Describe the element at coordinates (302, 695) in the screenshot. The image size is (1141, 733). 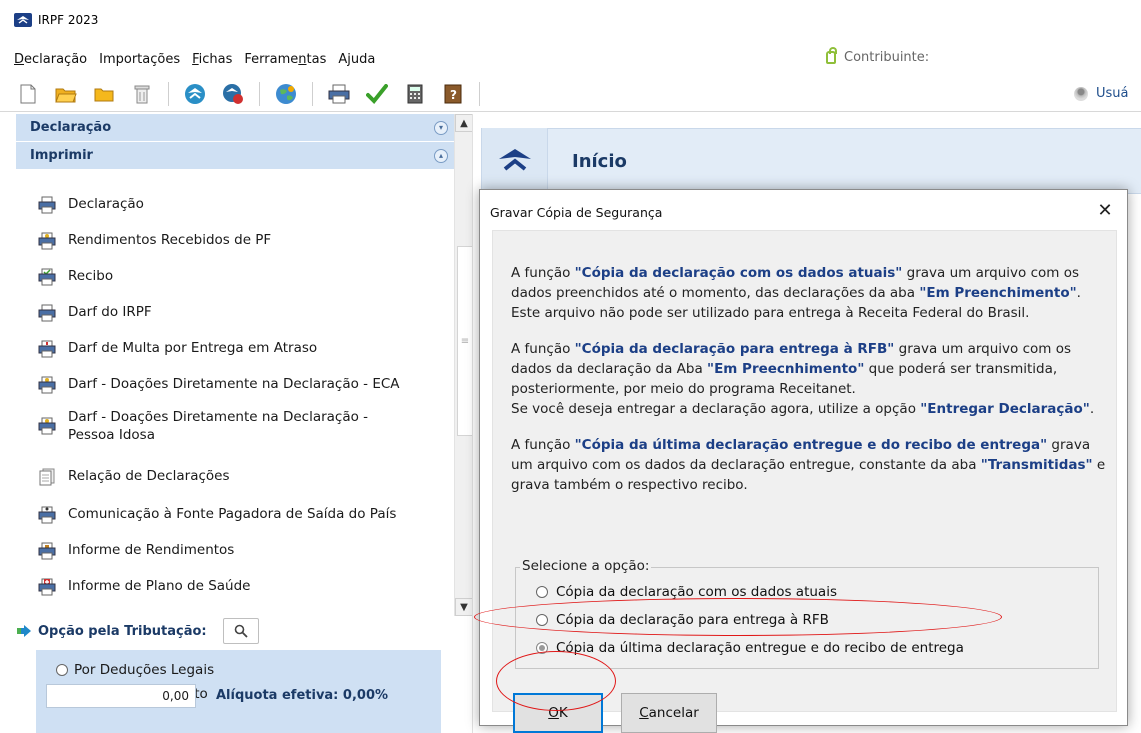
I see `aliquota-label: Alíquota efetiva: 0,00%` at that location.